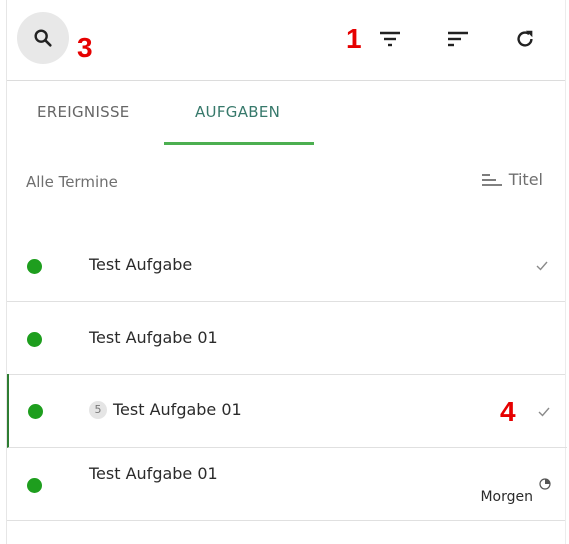 The width and height of the screenshot is (569, 544). I want to click on annotation-marker: 4, so click(508, 411).